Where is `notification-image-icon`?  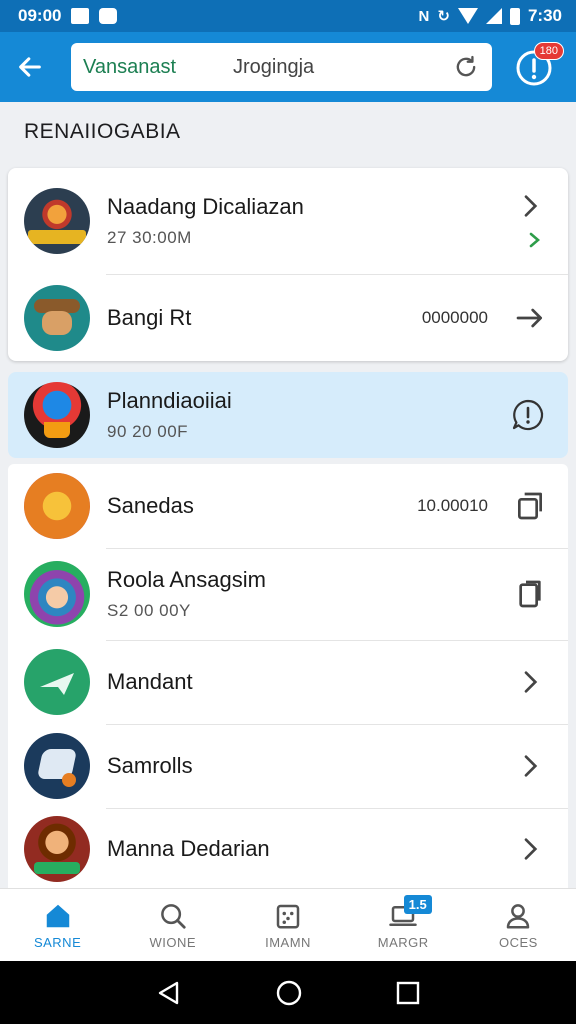 notification-image-icon is located at coordinates (80, 16).